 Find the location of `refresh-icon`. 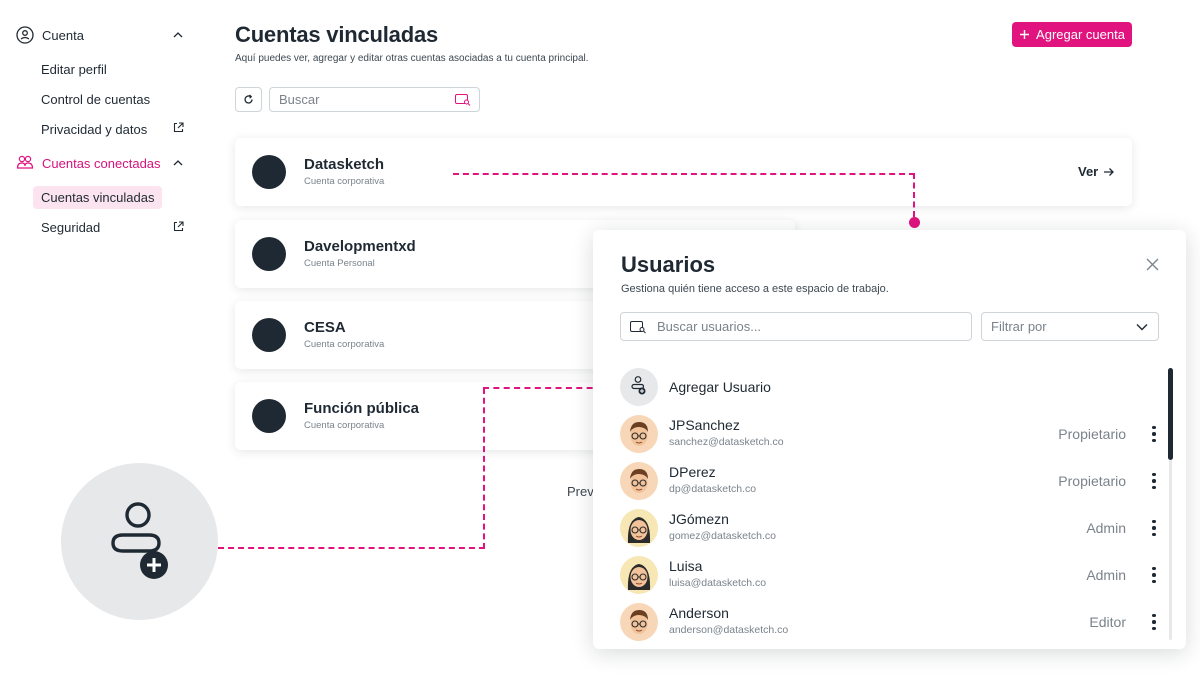

refresh-icon is located at coordinates (248, 99).